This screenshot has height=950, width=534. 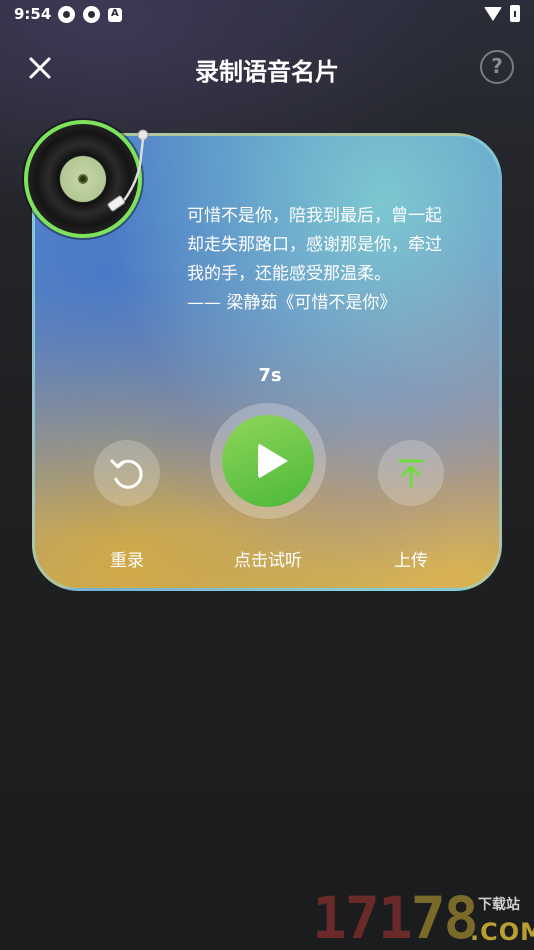 I want to click on lyric-attribution: —— 梁静茹《可惜不是你》, so click(x=292, y=303).